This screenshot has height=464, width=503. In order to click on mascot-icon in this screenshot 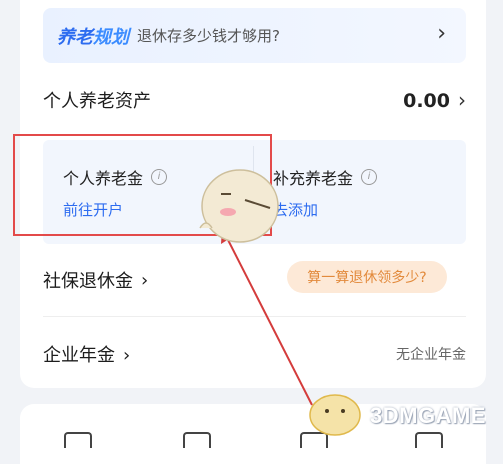, I will do `click(239, 206)`.